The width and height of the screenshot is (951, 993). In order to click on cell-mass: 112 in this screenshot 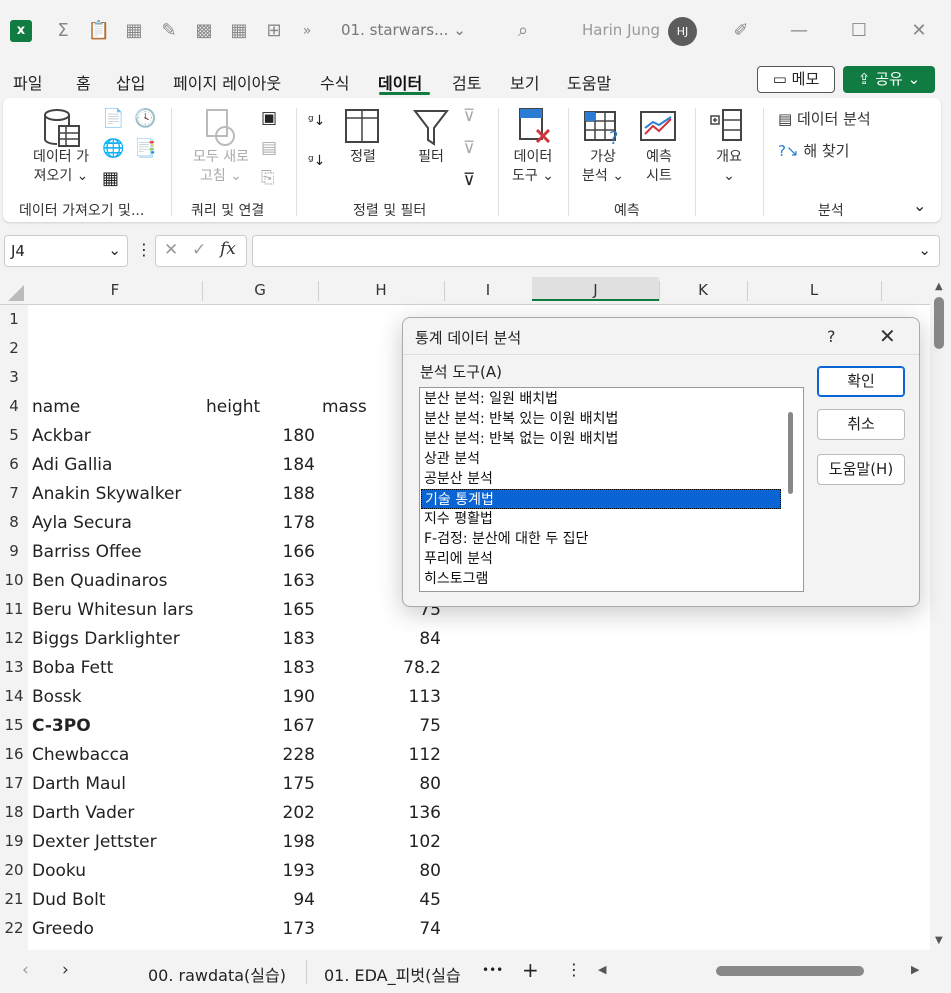, I will do `click(381, 755)`.